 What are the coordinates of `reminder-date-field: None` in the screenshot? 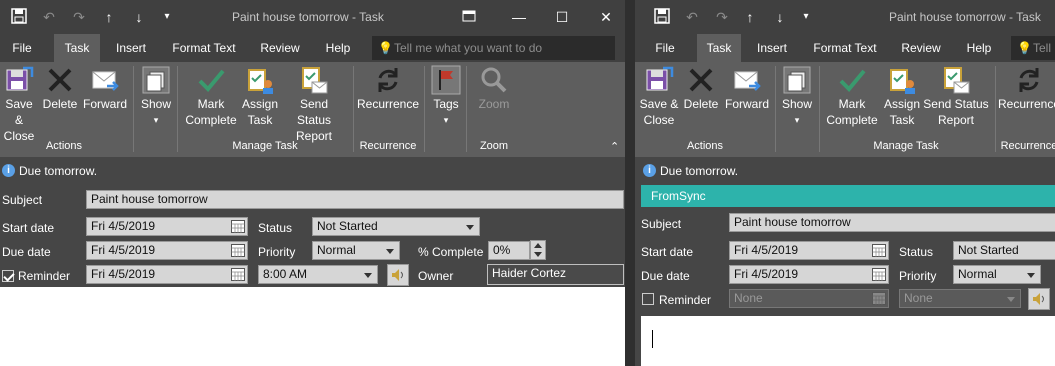 It's located at (809, 298).